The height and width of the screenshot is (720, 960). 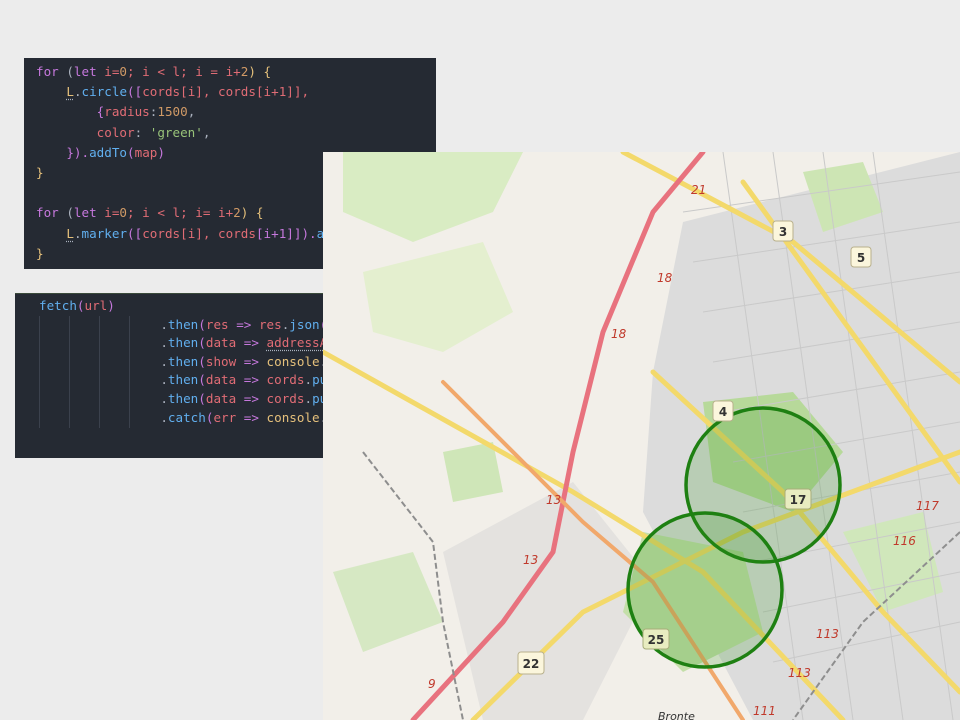 I want to click on code-line: for (let i=0; i < l; i = i+2) {, so click(x=154, y=71).